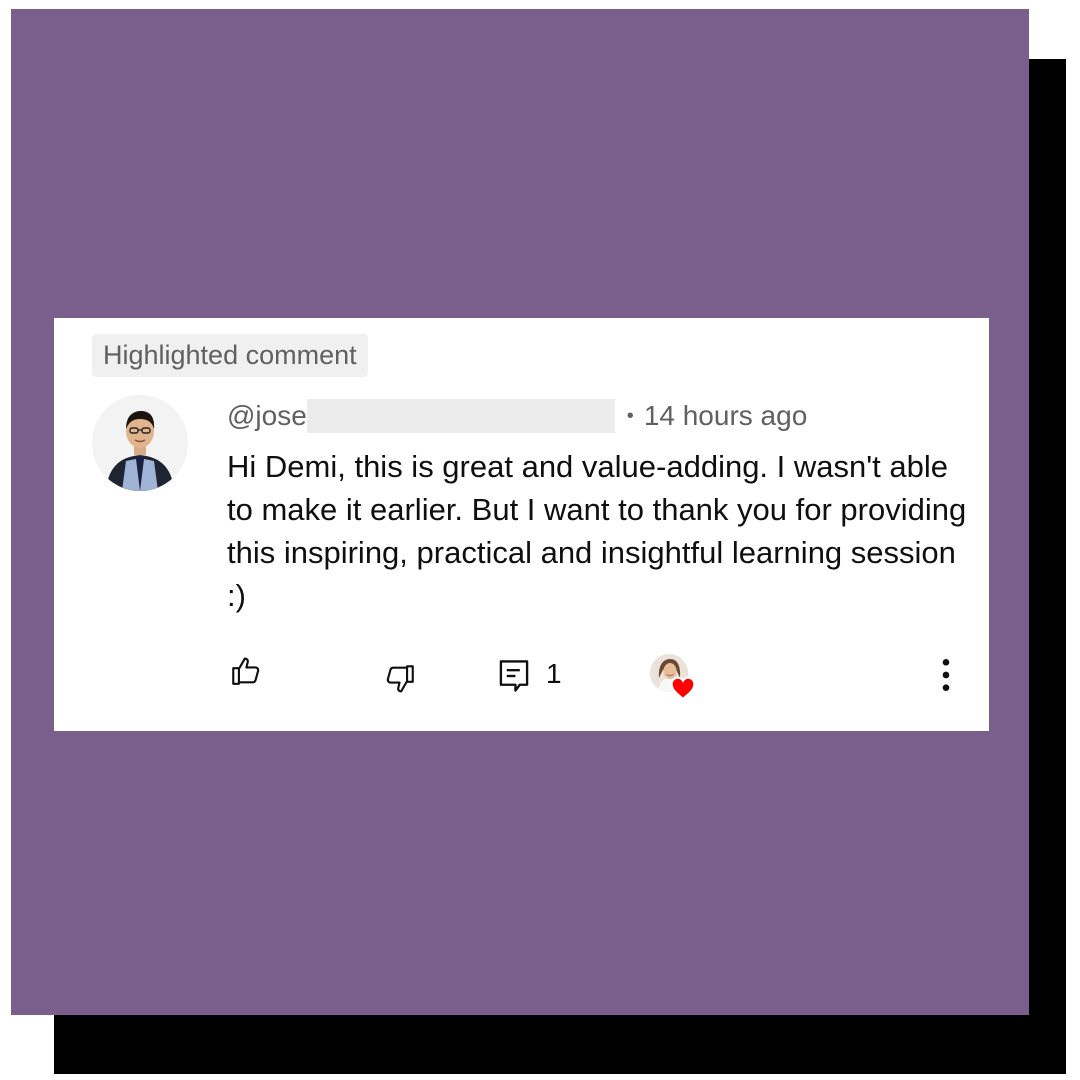 Image resolution: width=1080 pixels, height=1080 pixels. I want to click on creator-heart, so click(674, 678).